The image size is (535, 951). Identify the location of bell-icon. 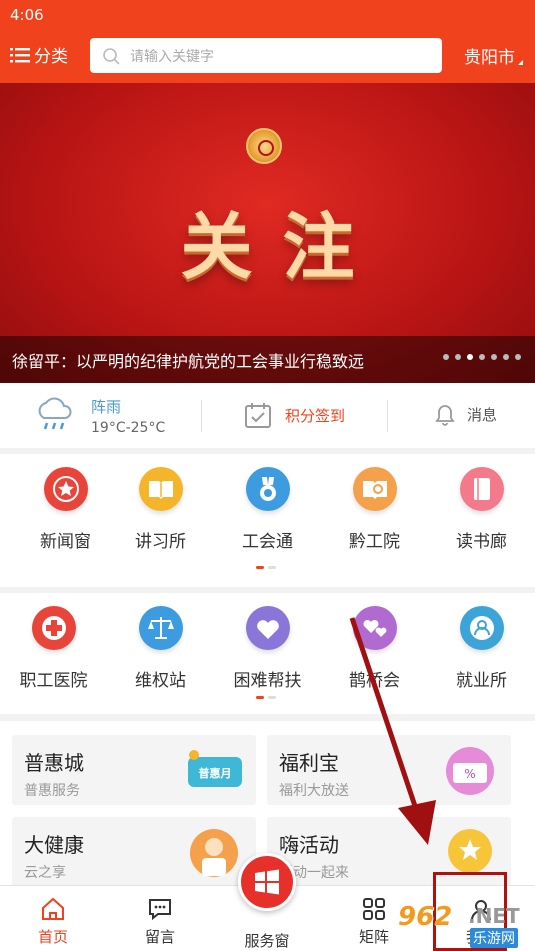
(445, 415).